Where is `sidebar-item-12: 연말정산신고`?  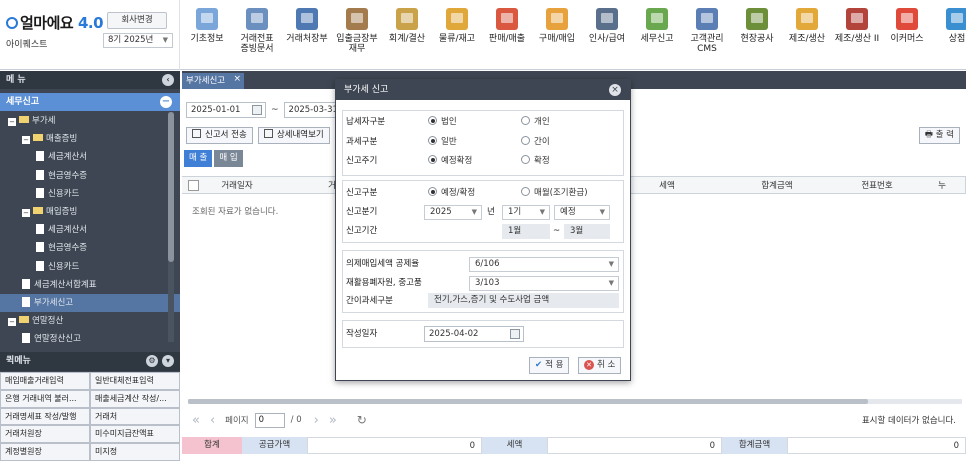
sidebar-item-12: 연말정산신고 is located at coordinates (90, 338).